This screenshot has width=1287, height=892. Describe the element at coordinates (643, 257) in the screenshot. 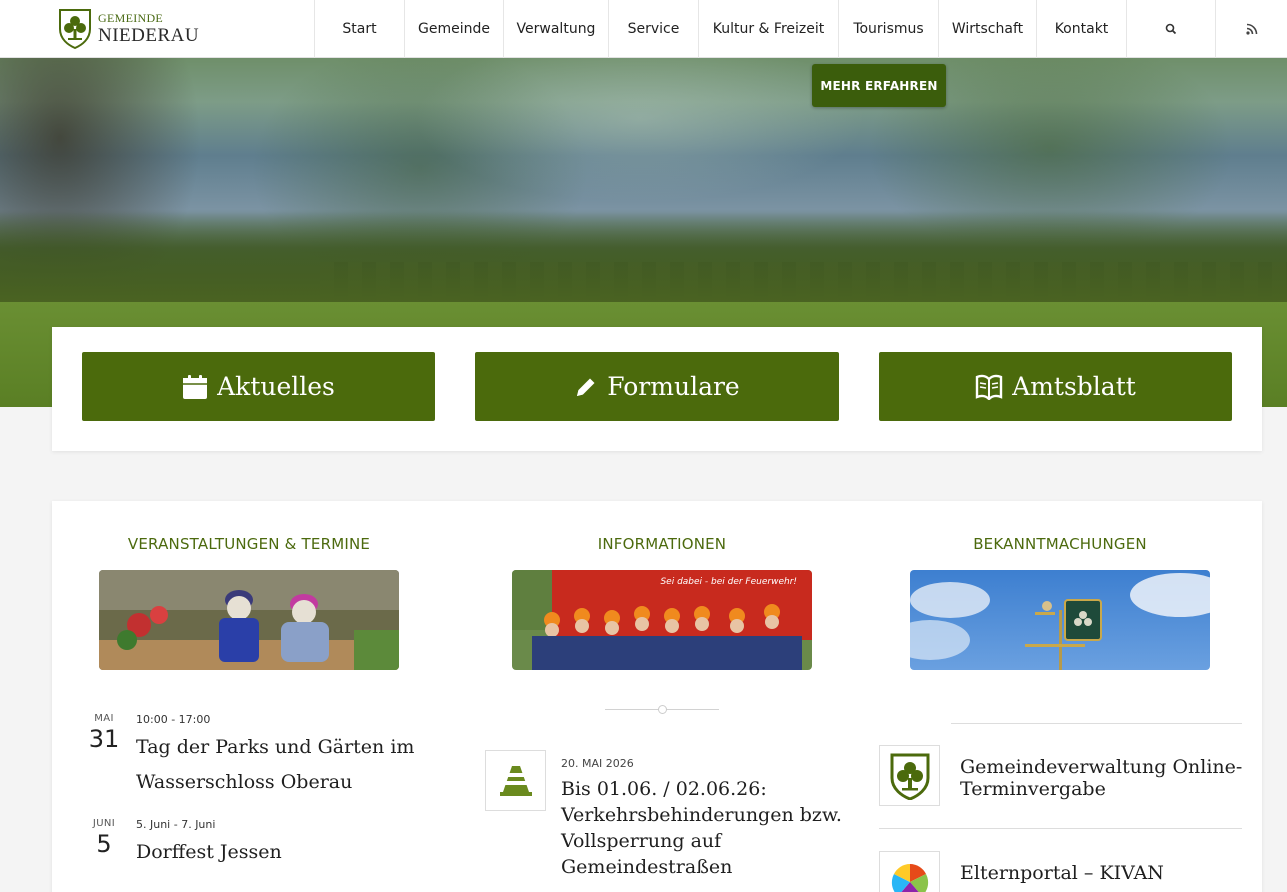

I see `hero-grass` at that location.